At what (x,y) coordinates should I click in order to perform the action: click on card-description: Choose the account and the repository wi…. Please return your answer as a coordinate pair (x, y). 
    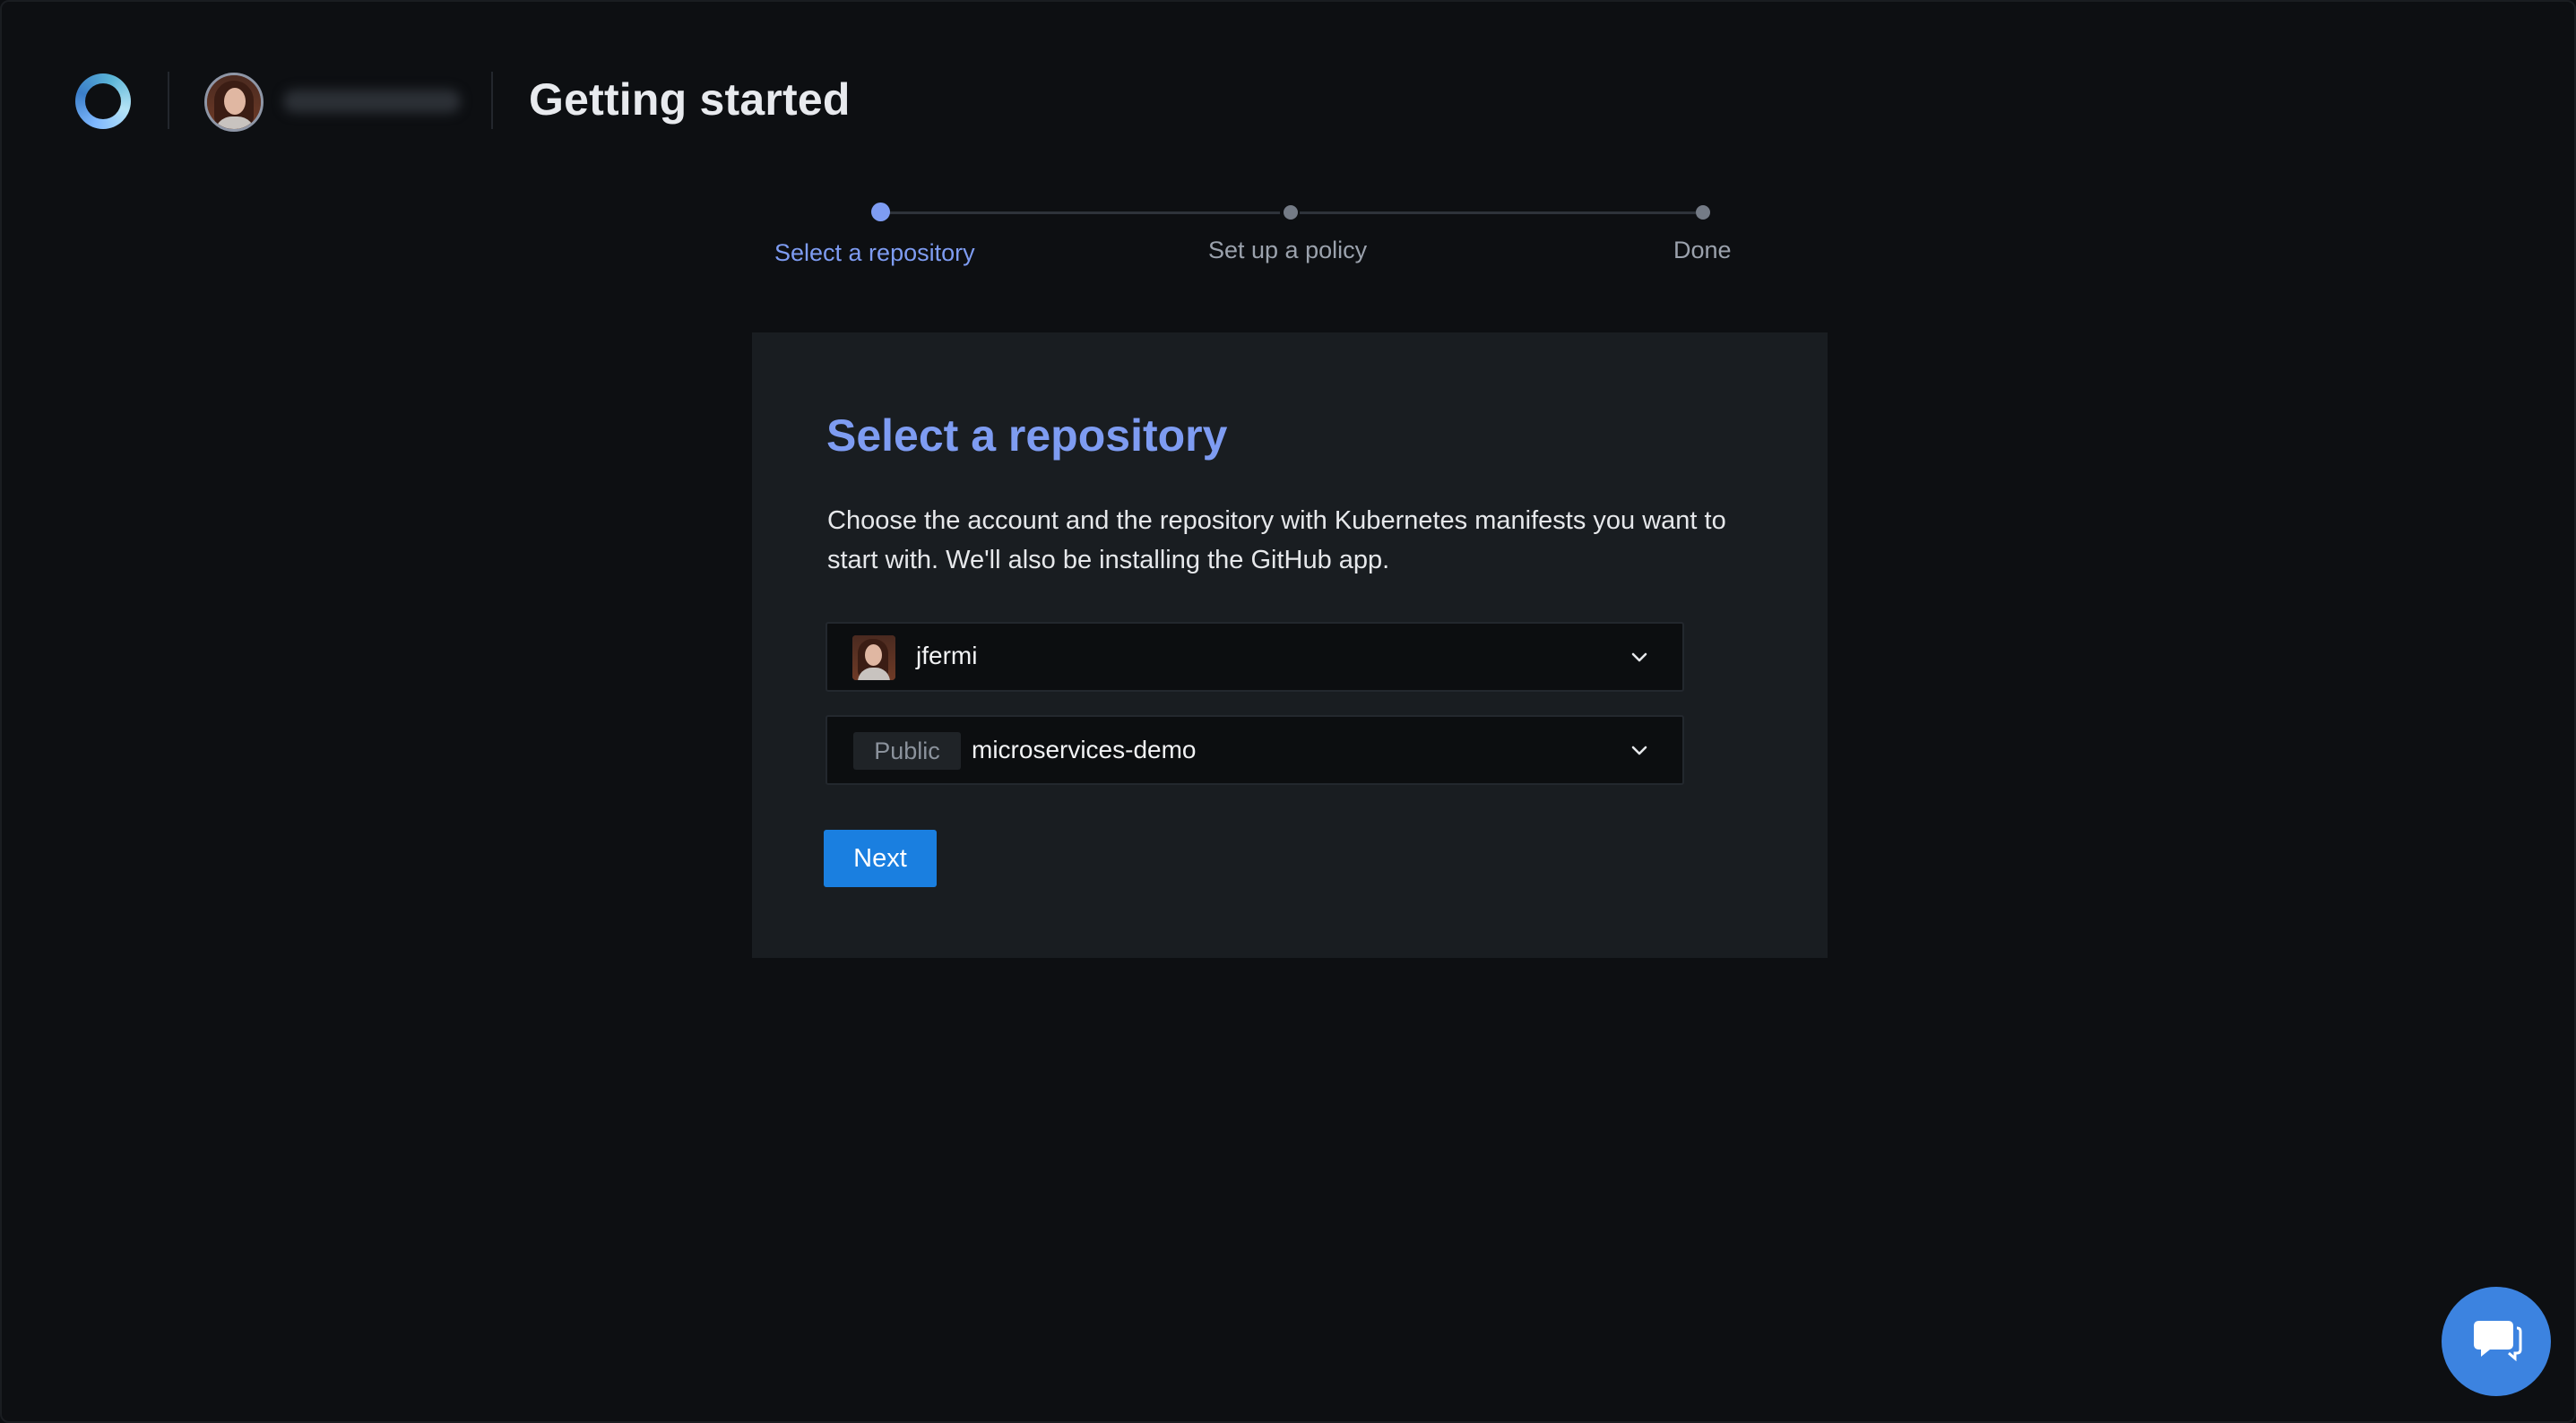
    Looking at the image, I should click on (1276, 540).